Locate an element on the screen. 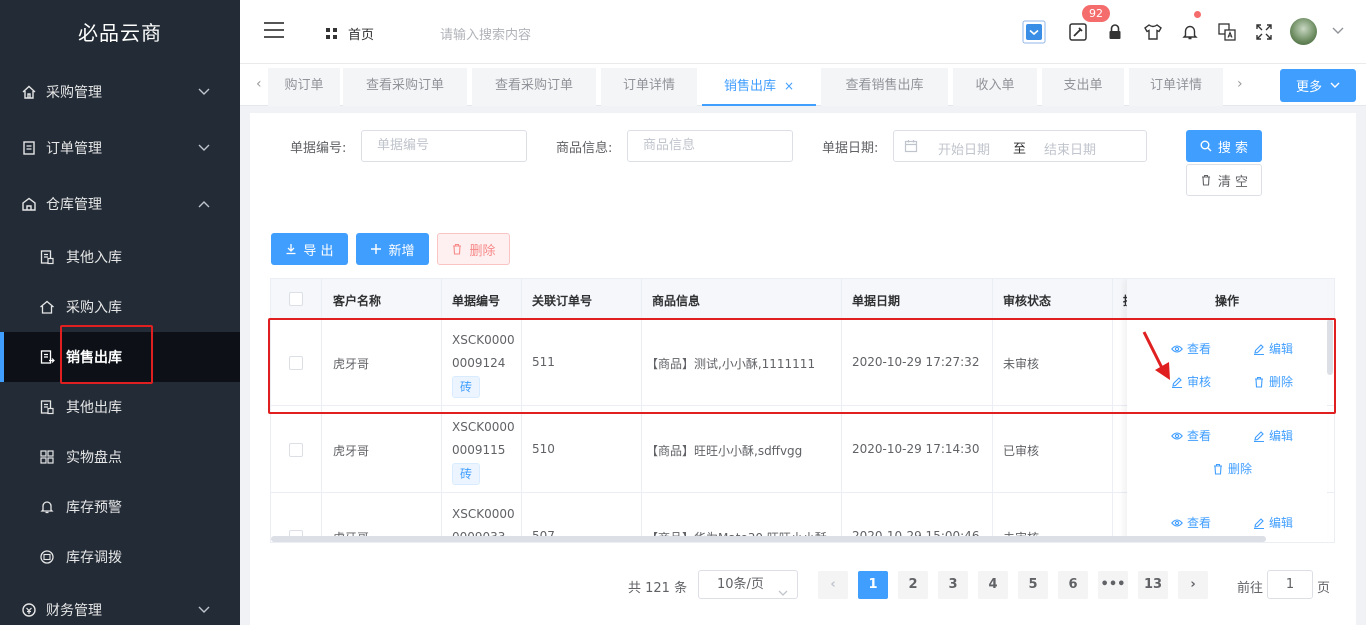 This screenshot has height=625, width=1366. export-button: 导 出 is located at coordinates (309, 249).